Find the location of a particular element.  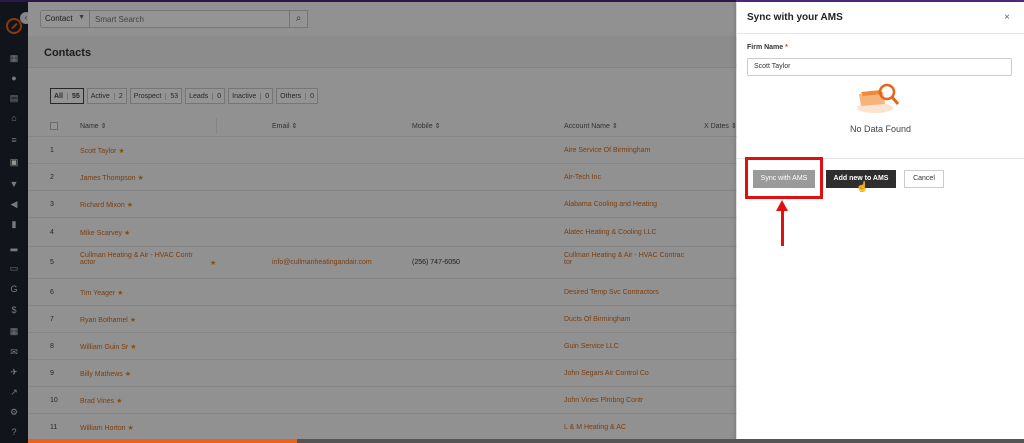

firm-name-label-text: Firm Name is located at coordinates (765, 47).